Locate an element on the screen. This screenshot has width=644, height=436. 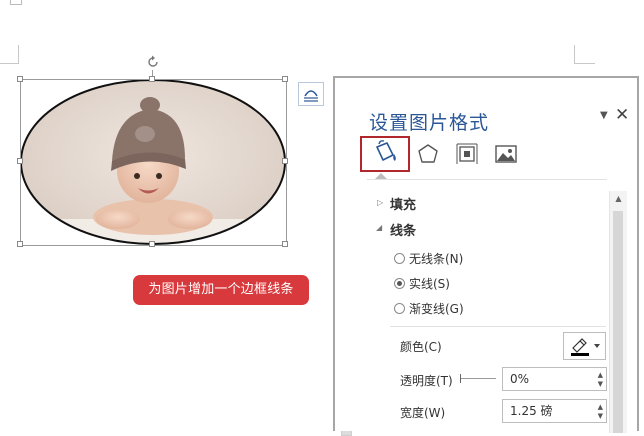
margin-mark-right is located at coordinates (584, 54).